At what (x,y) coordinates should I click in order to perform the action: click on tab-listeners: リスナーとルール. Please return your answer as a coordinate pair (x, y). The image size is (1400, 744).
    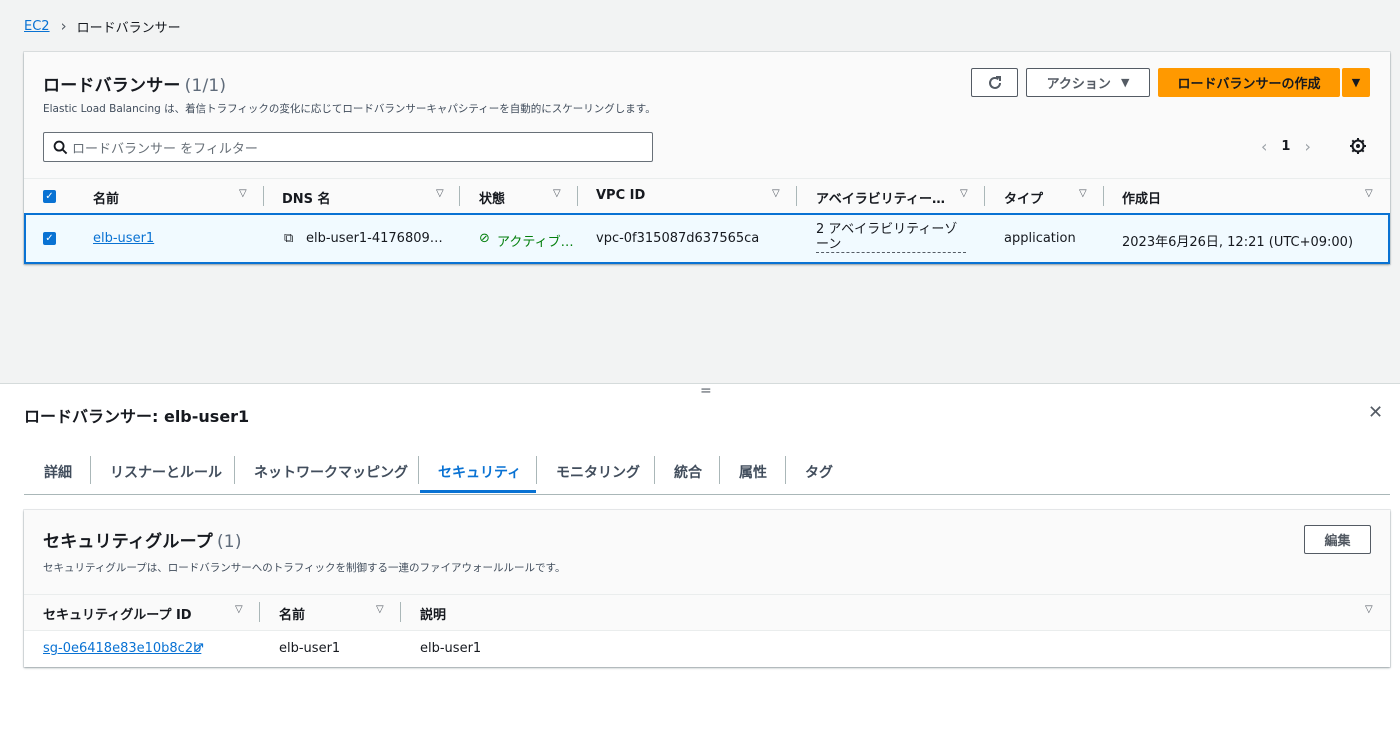
    Looking at the image, I should click on (166, 472).